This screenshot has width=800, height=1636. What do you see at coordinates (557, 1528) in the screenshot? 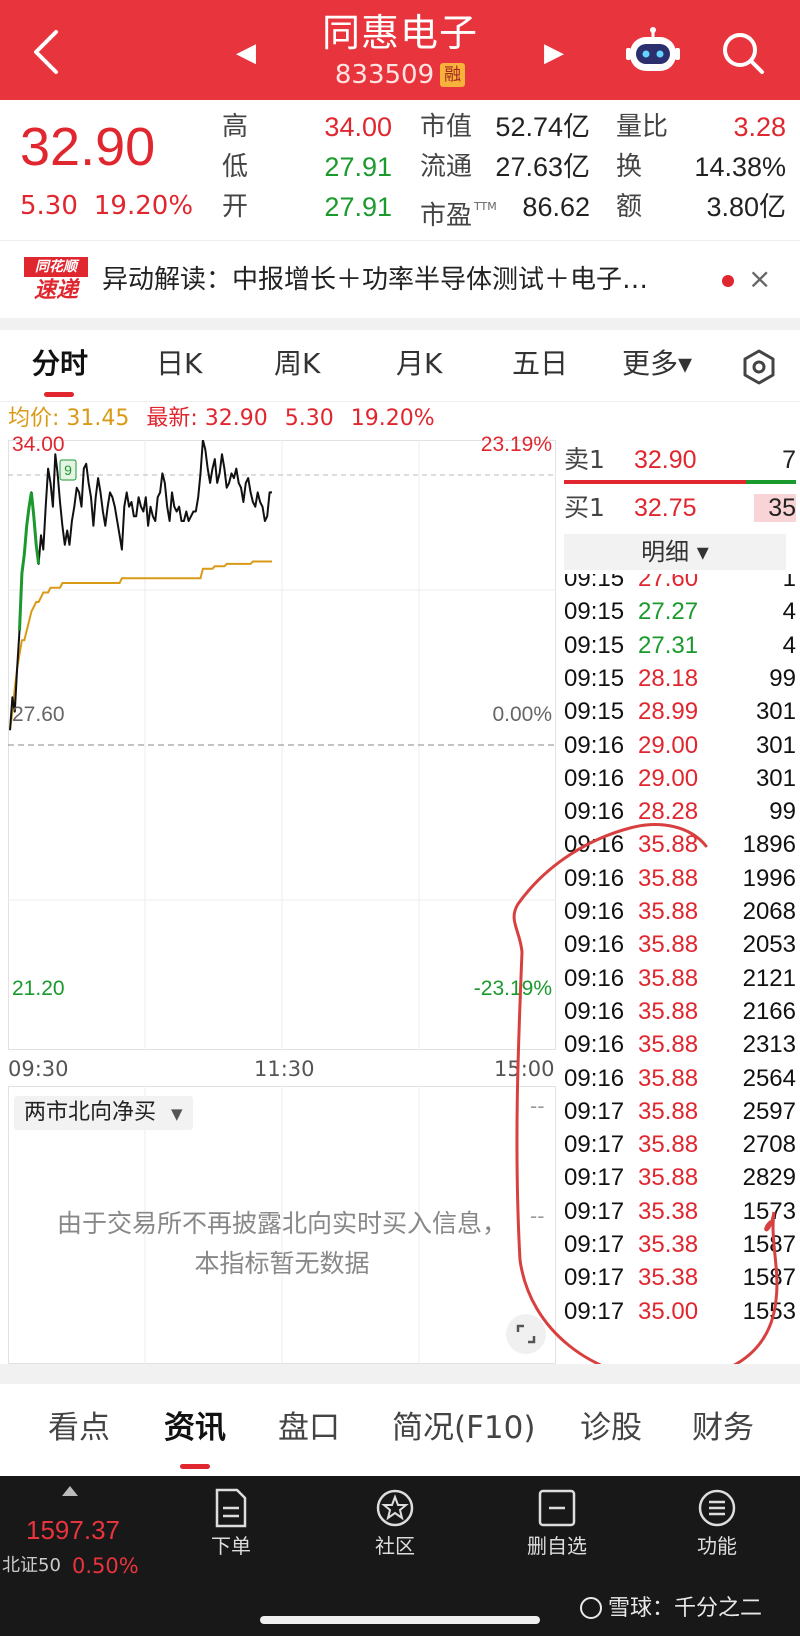
I see `remove-watchlist-button: 删自选` at bounding box center [557, 1528].